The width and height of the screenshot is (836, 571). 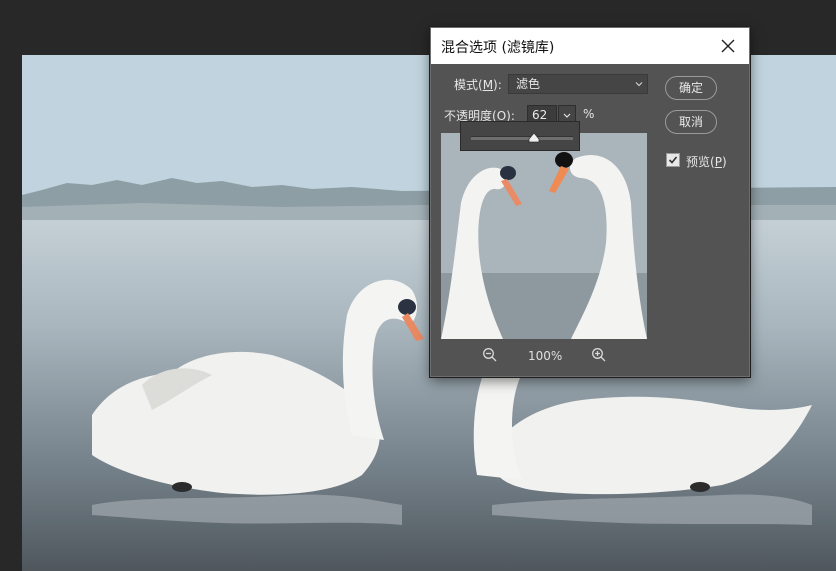 I want to click on preview-image, so click(x=544, y=236).